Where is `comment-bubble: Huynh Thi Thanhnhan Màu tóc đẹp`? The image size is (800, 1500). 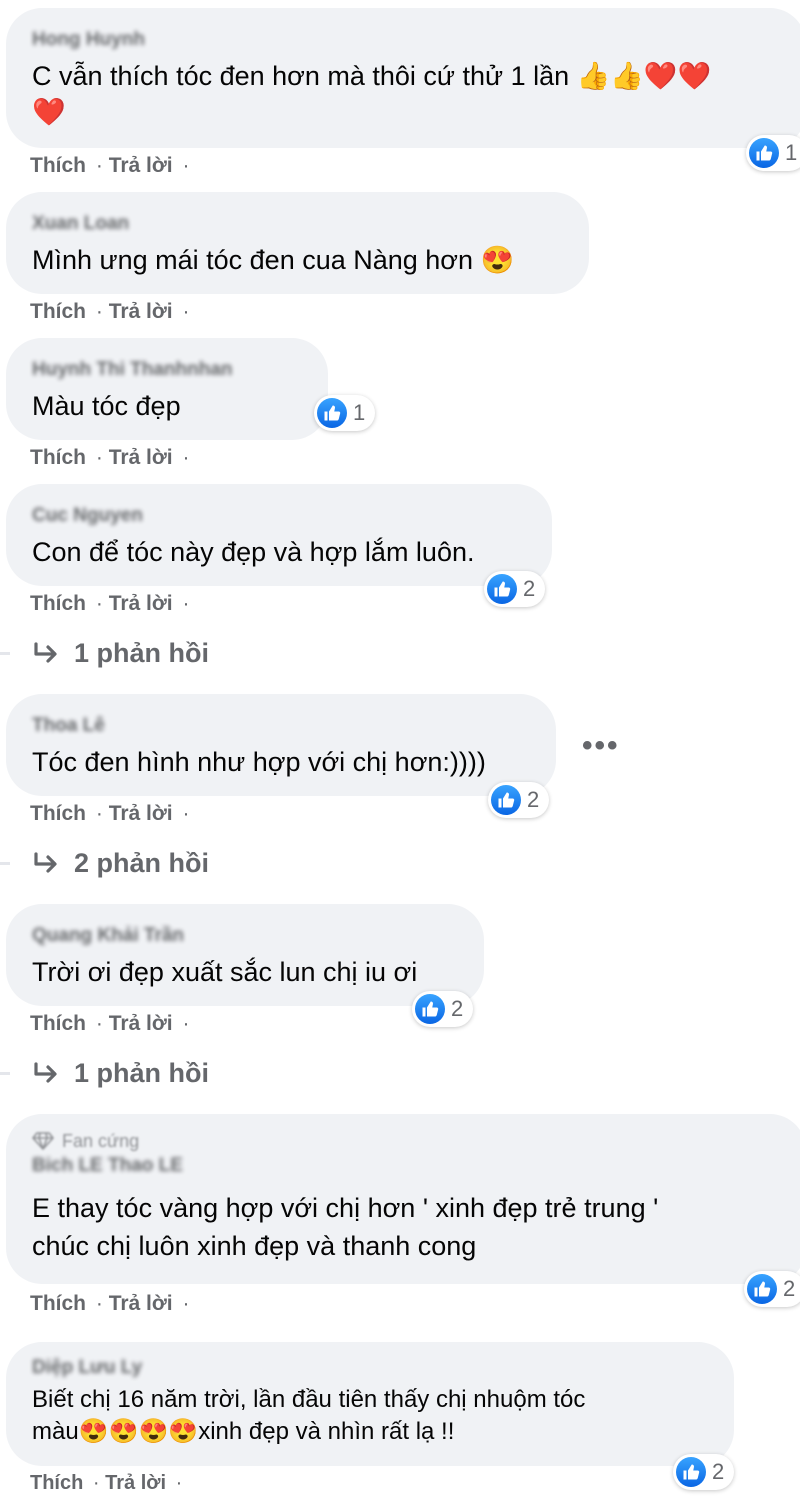 comment-bubble: Huynh Thi Thanhnhan Màu tóc đẹp is located at coordinates (167, 389).